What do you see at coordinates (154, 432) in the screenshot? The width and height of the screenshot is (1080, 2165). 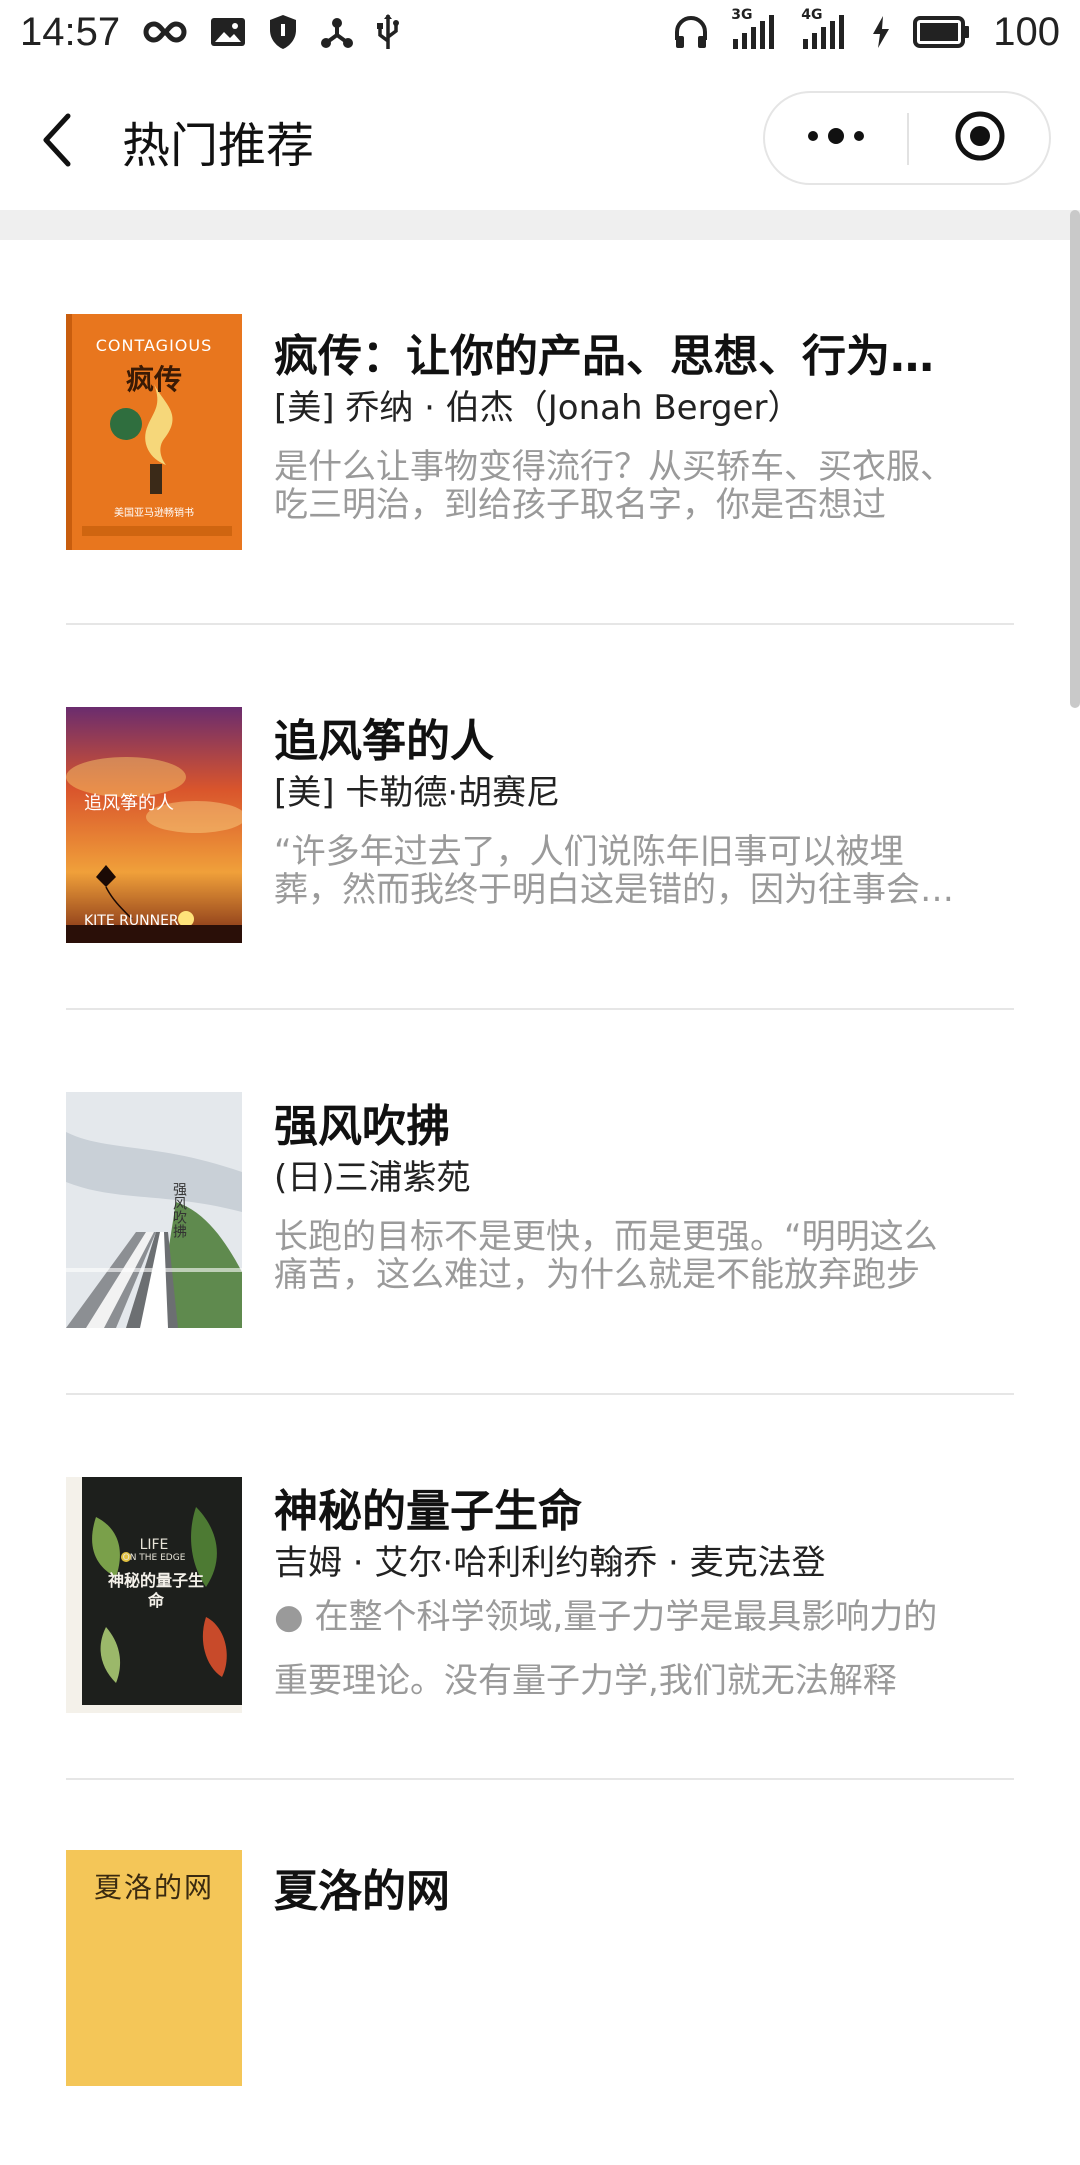 I see `book-cover-contagious: CONTAGIOUS 疯传 美国亚马逊畅销书` at bounding box center [154, 432].